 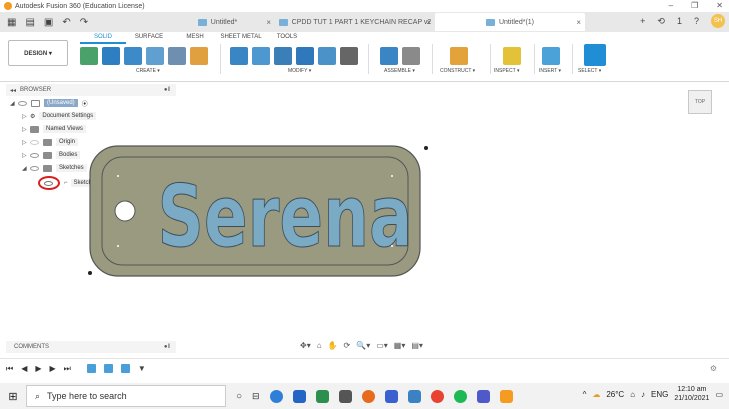 What do you see at coordinates (389, 56) in the screenshot?
I see `new-component-icon` at bounding box center [389, 56].